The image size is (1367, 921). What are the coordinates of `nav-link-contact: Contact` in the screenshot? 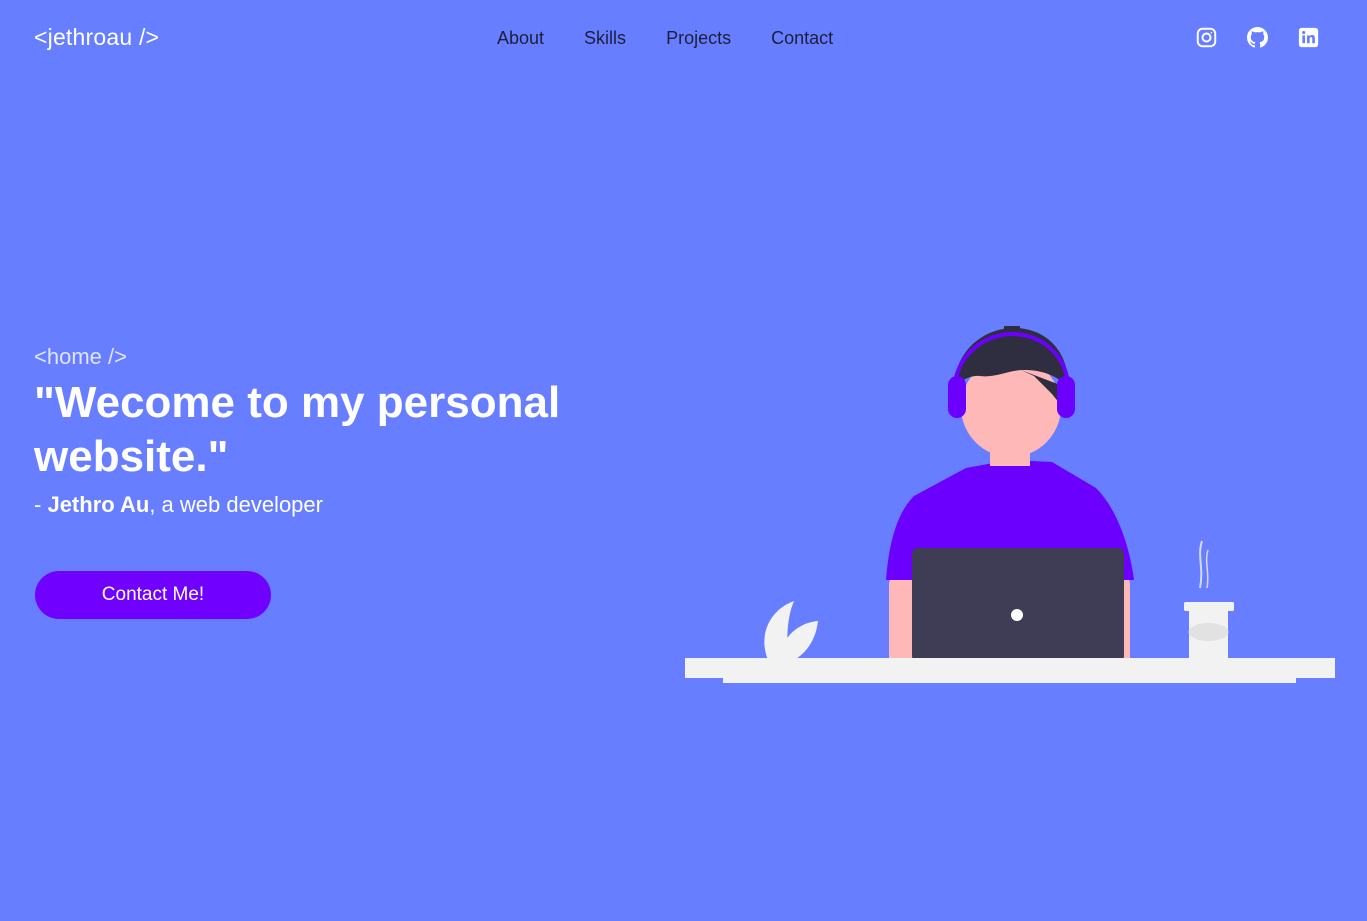 It's located at (802, 38).